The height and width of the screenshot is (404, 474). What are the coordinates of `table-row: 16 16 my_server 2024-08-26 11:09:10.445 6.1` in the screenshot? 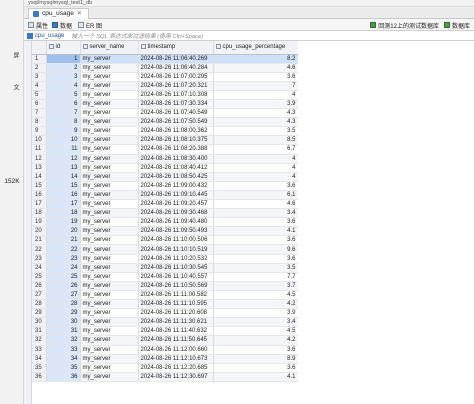 It's located at (165, 195).